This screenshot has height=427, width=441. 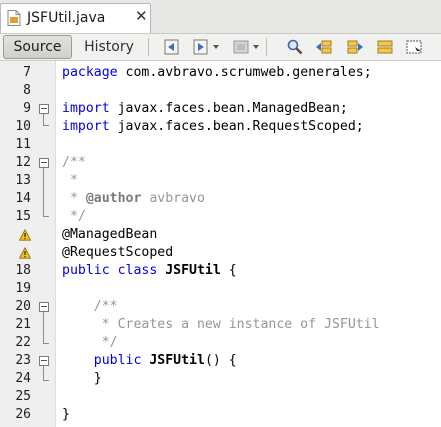 What do you see at coordinates (141, 16) in the screenshot?
I see `close-icon: ✕` at bounding box center [141, 16].